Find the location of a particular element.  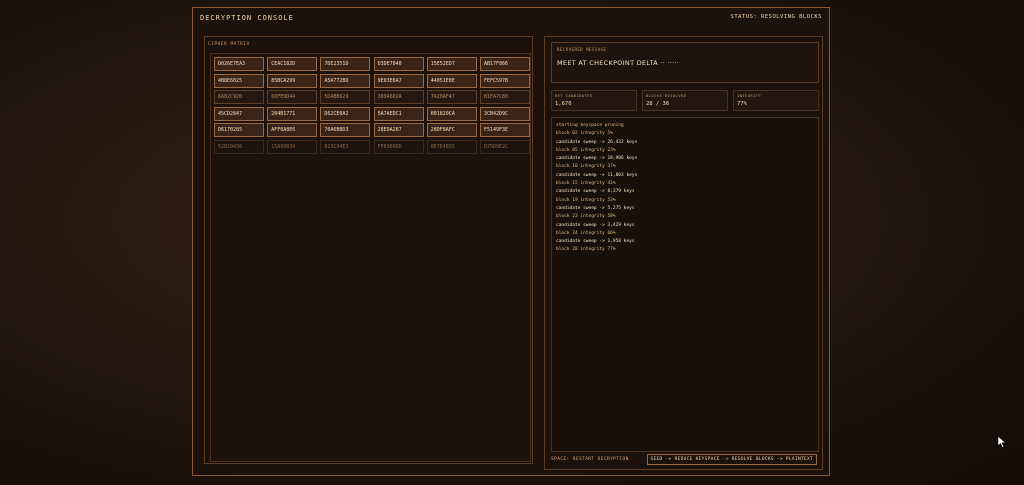

log-line: block 02 integrity 5% is located at coordinates (584, 134).